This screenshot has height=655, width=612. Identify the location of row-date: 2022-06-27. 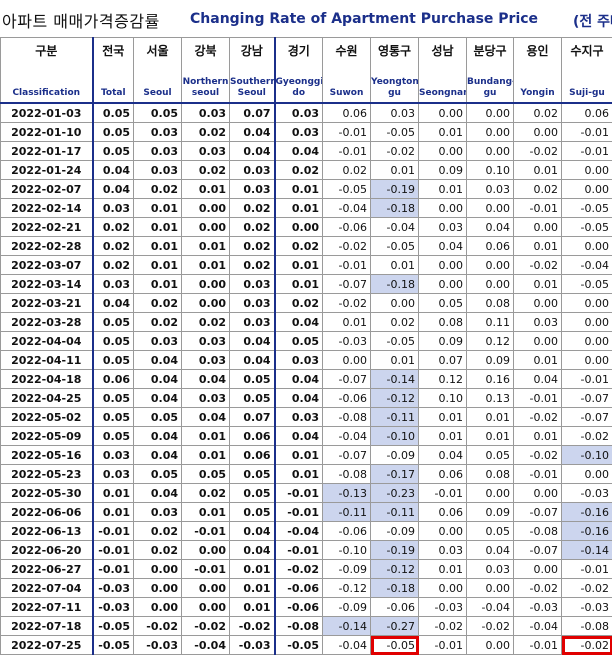
(47, 569).